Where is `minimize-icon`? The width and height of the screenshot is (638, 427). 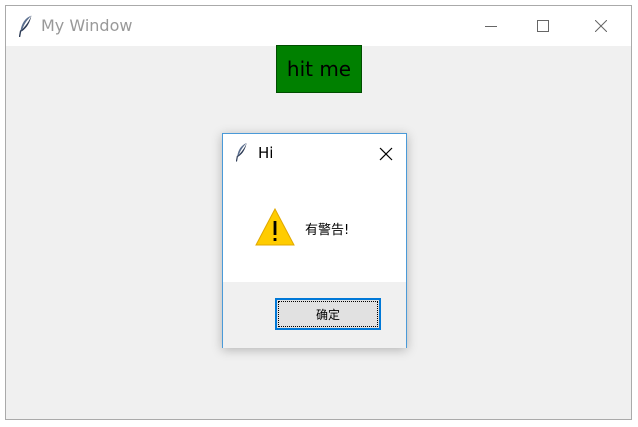 minimize-icon is located at coordinates (491, 26).